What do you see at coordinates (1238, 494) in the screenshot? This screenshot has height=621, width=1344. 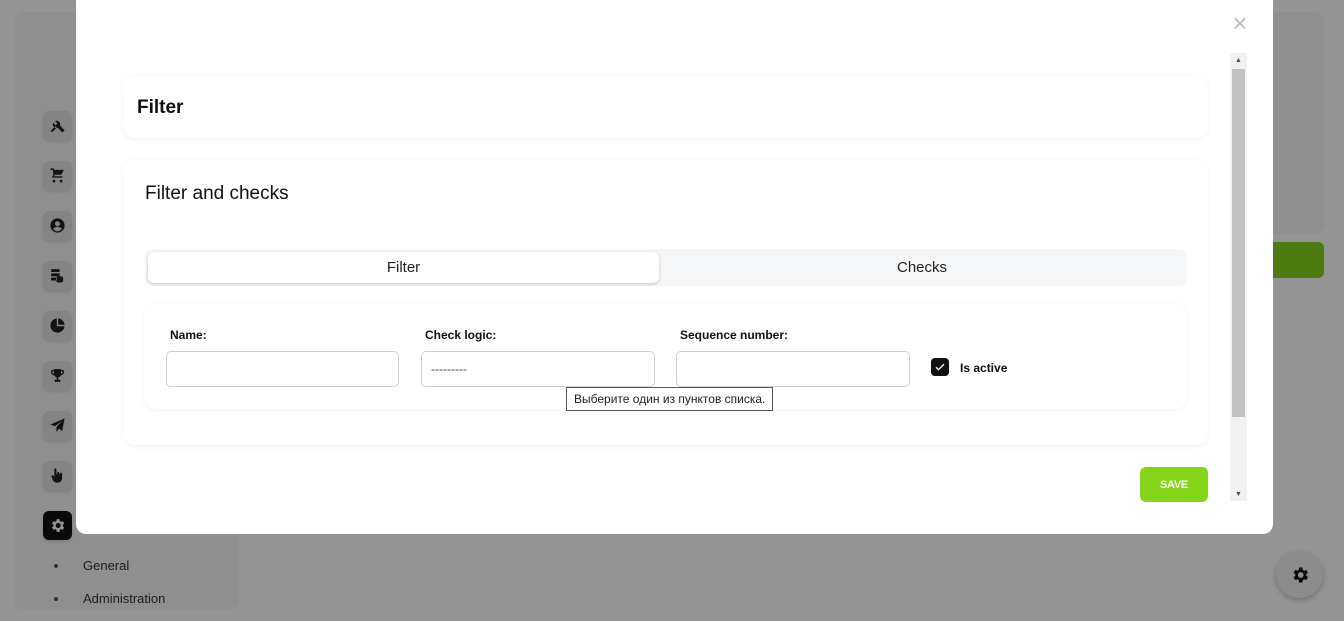 I see `scroll-down-arrow-icon: ▼` at bounding box center [1238, 494].